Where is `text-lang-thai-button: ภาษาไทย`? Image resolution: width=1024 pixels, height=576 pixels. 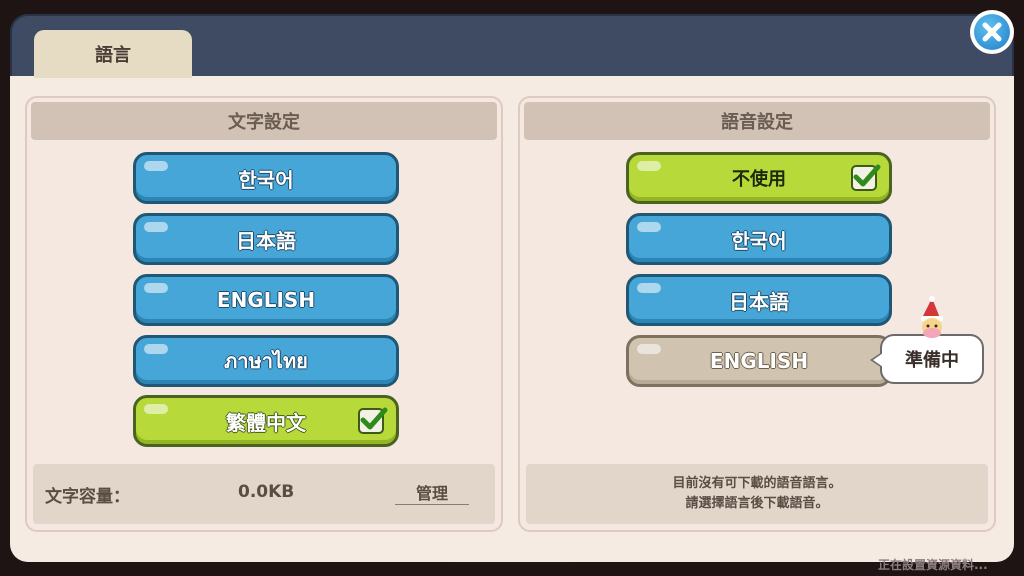
text-lang-thai-button: ภาษาไทย is located at coordinates (266, 361).